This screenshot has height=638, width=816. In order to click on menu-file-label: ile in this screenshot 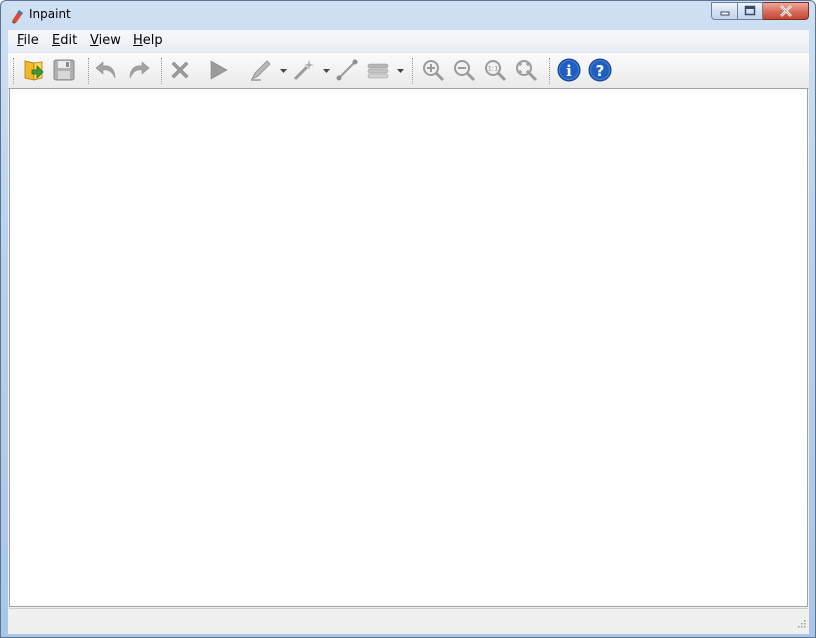, I will do `click(31, 40)`.